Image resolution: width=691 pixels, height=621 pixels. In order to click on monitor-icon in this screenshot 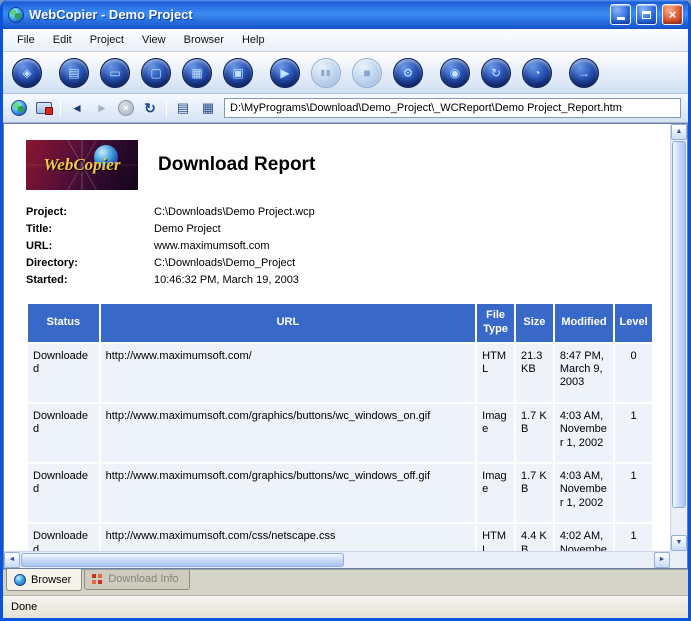, I will do `click(44, 108)`.